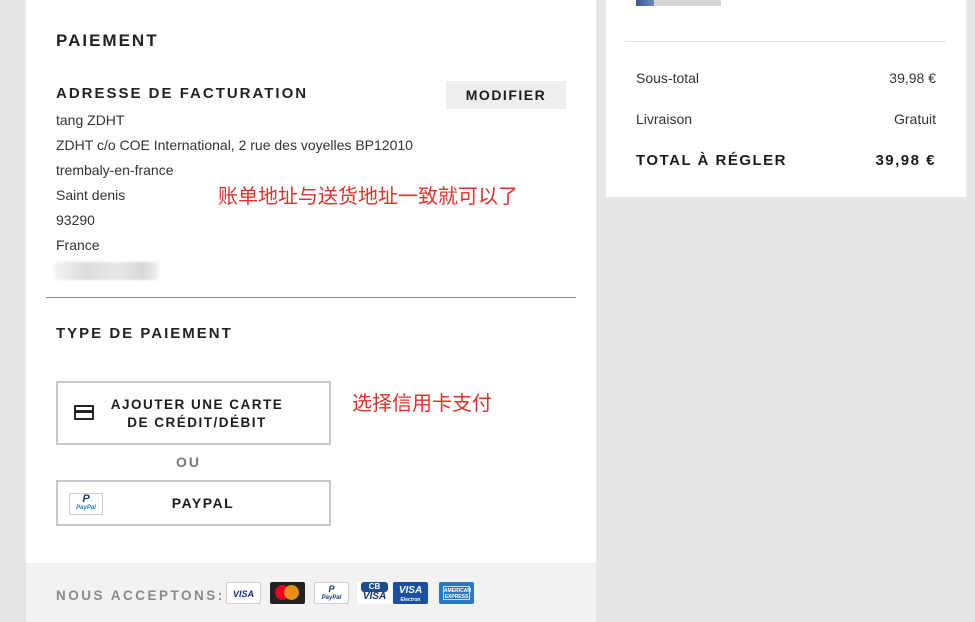  I want to click on or-label: OU, so click(188, 462).